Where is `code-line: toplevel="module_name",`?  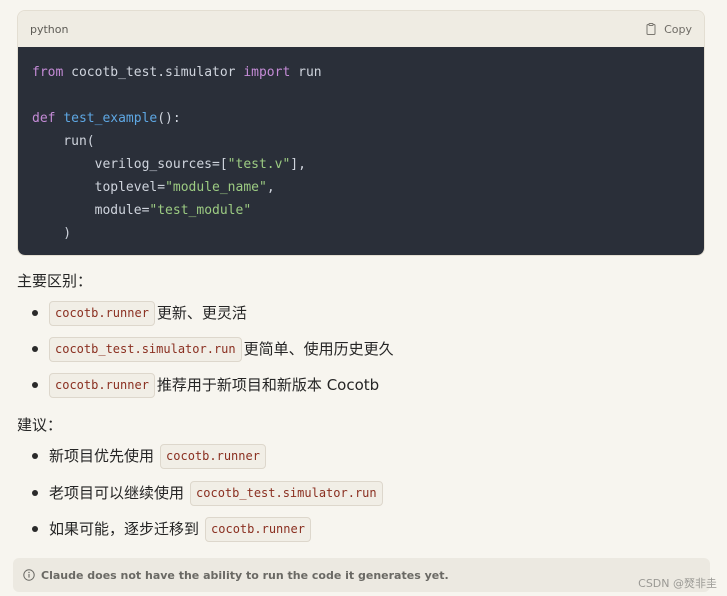 code-line: toplevel="module_name", is located at coordinates (361, 187).